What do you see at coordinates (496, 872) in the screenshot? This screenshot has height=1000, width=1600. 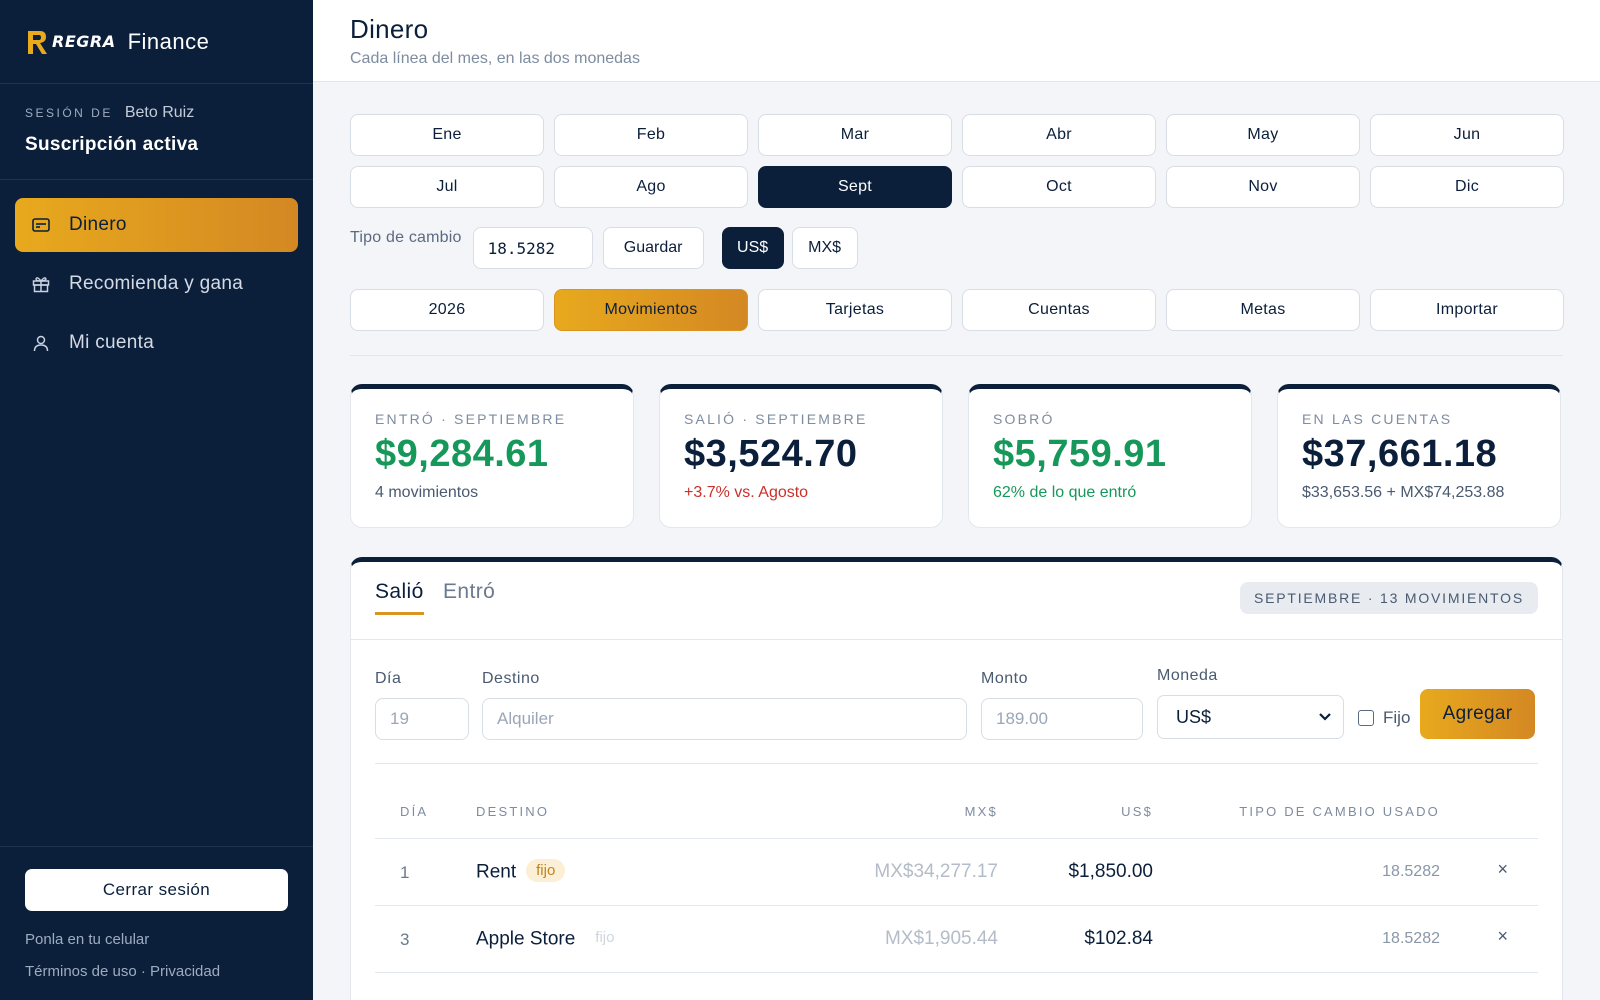 I see `row-destination-text: Rent` at bounding box center [496, 872].